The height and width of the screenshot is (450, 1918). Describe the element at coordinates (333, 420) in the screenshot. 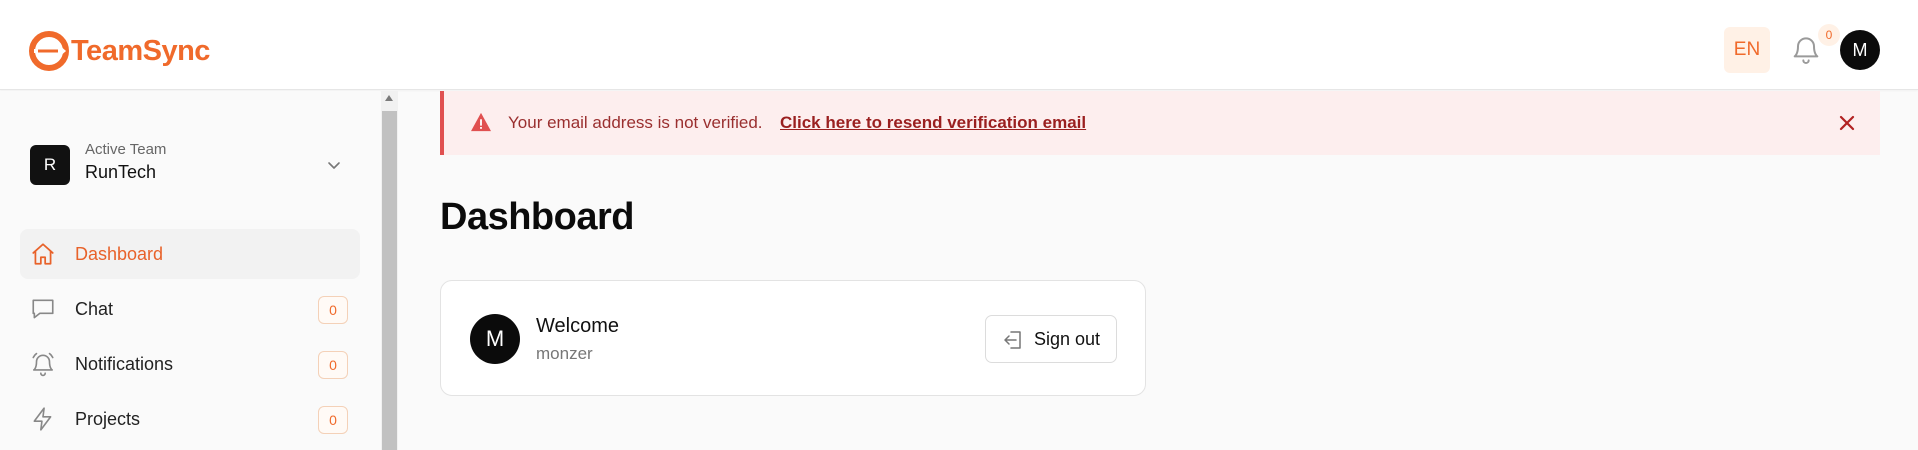

I see `projects-count-badge: 0` at that location.